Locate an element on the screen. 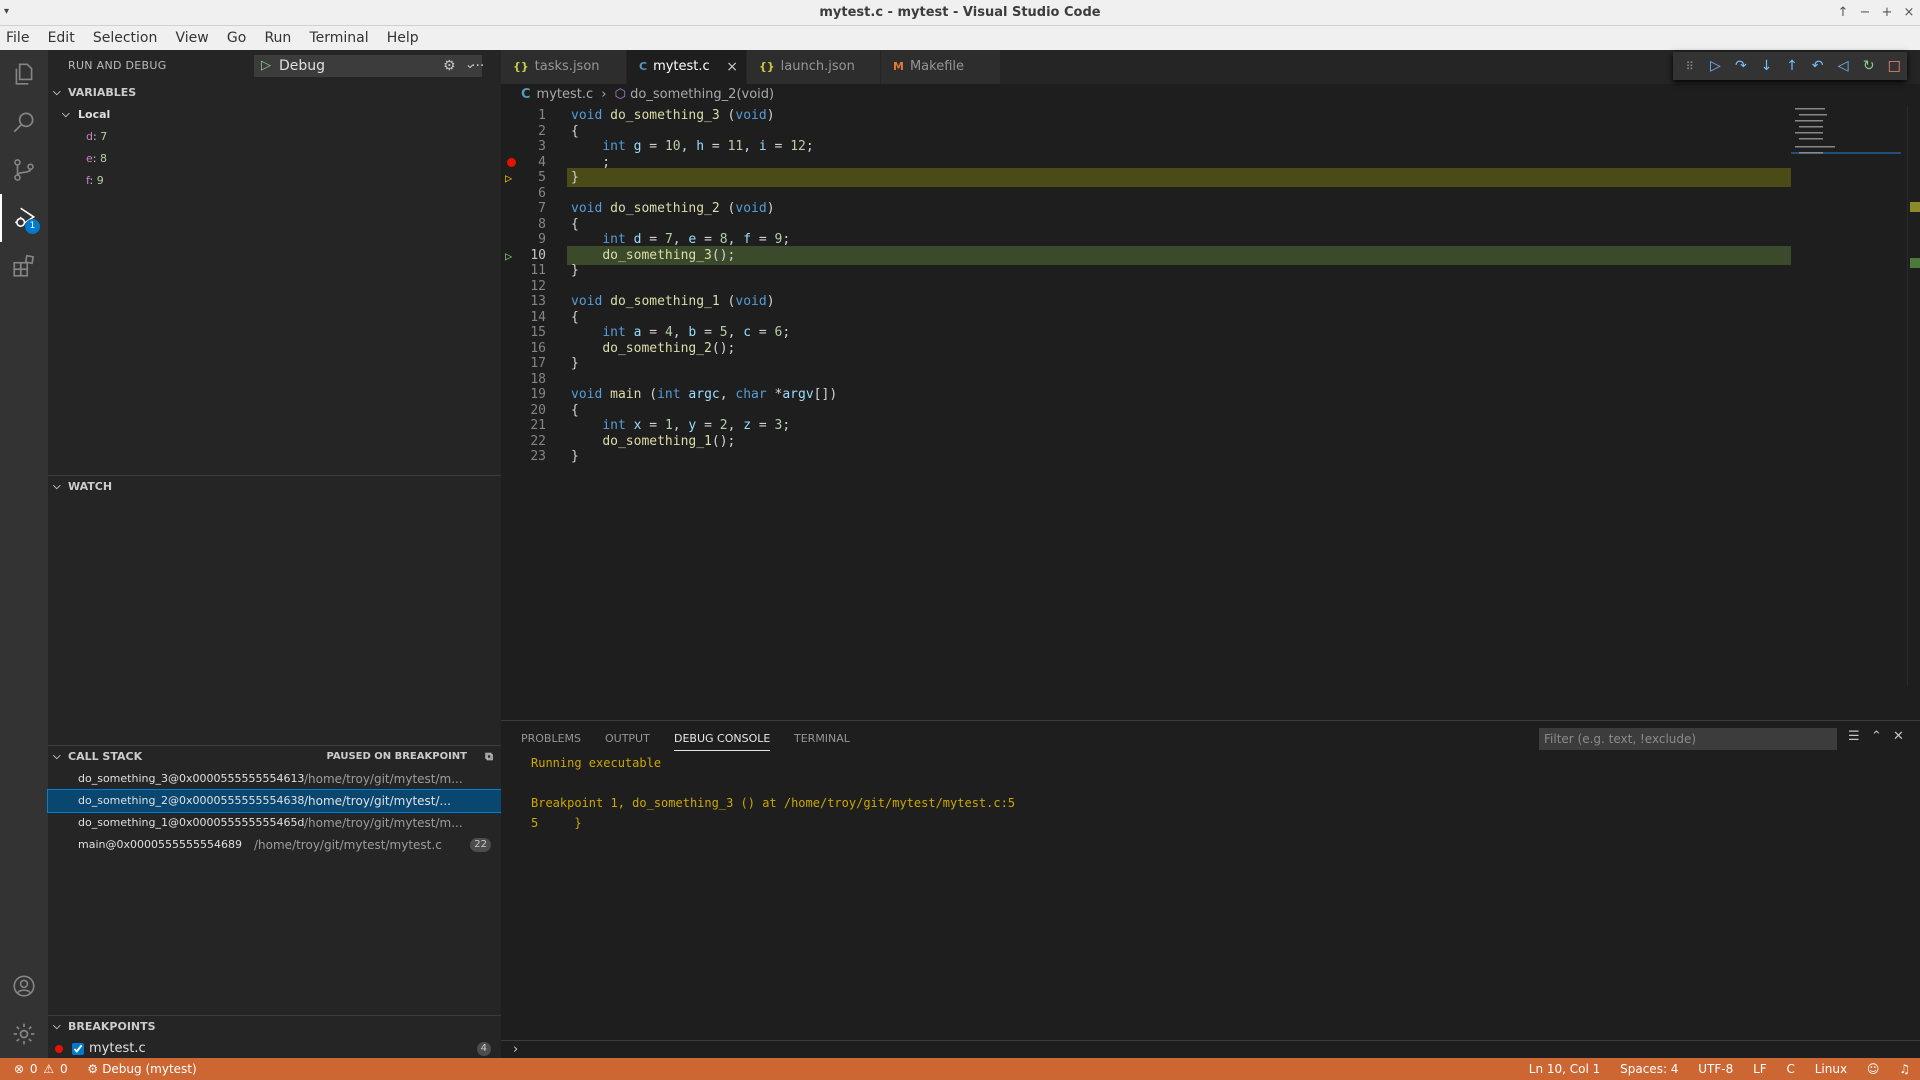 The image size is (1920, 1080). accounts-icon is located at coordinates (24, 986).